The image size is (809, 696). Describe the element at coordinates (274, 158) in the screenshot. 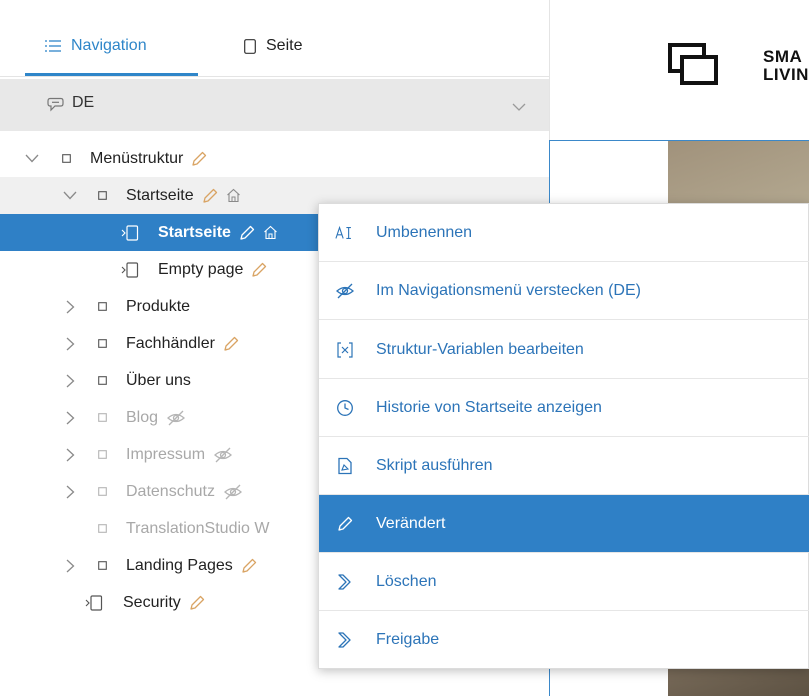

I see `tree-item: Menüstruktur` at that location.